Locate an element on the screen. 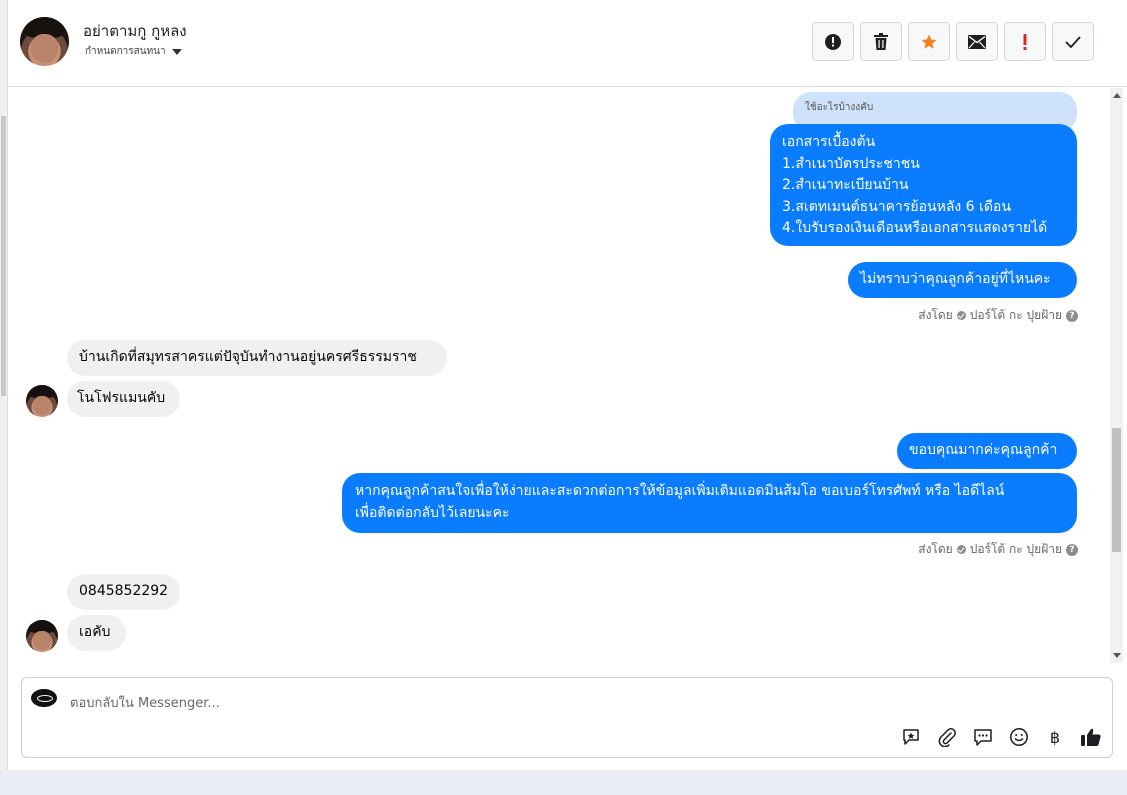 The width and height of the screenshot is (1127, 795). conversation-header: อย่าตามกู กูหลง กำหนดการสนทนา is located at coordinates (567, 43).